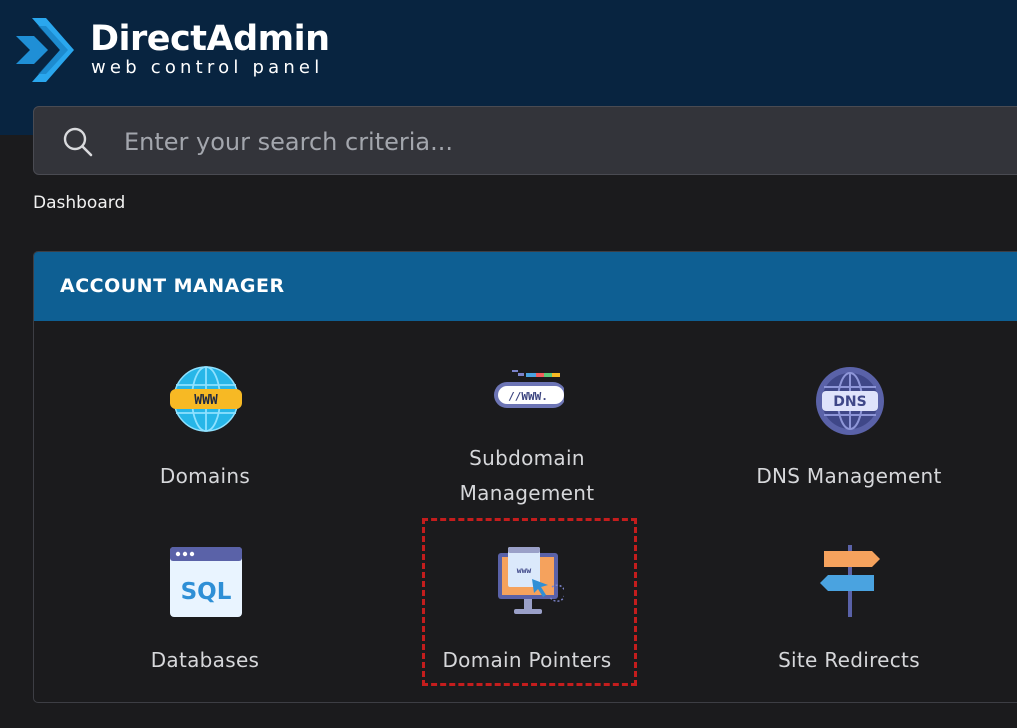 The height and width of the screenshot is (728, 1017). I want to click on subdomain-label-line2: Management, so click(527, 493).